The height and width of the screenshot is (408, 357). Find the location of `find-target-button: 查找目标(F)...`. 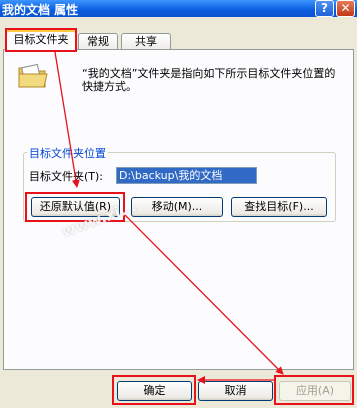

find-target-button: 查找目标(F)... is located at coordinates (279, 207).